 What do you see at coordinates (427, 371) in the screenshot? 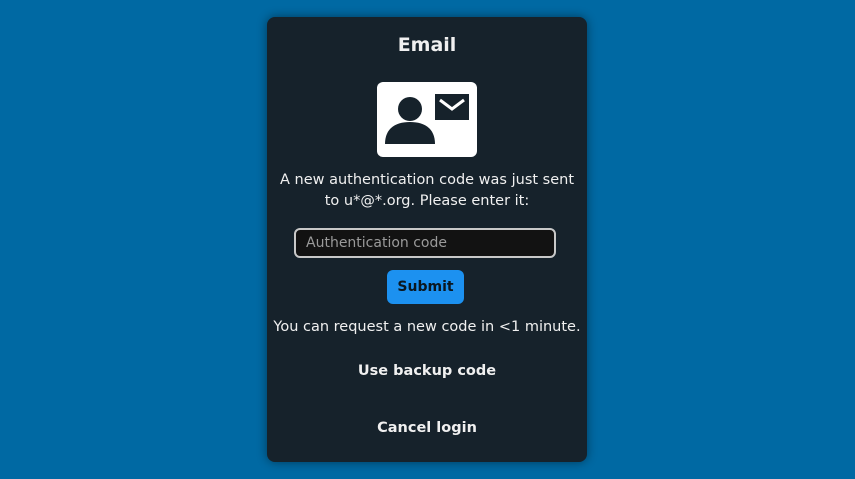
I see `use-backup-code-button: Use backup code` at bounding box center [427, 371].